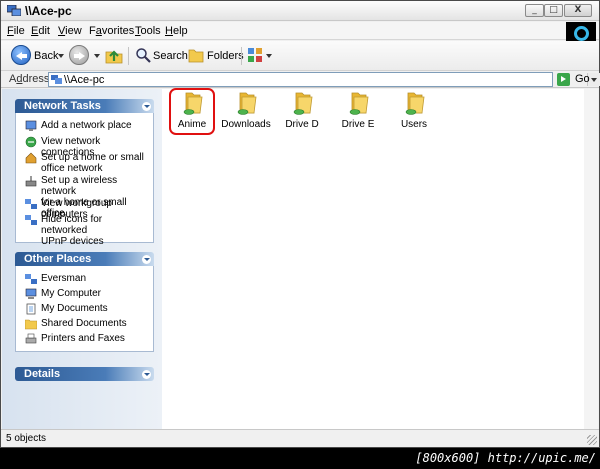 The height and width of the screenshot is (469, 600). What do you see at coordinates (14, 10) in the screenshot?
I see `network-window-icon` at bounding box center [14, 10].